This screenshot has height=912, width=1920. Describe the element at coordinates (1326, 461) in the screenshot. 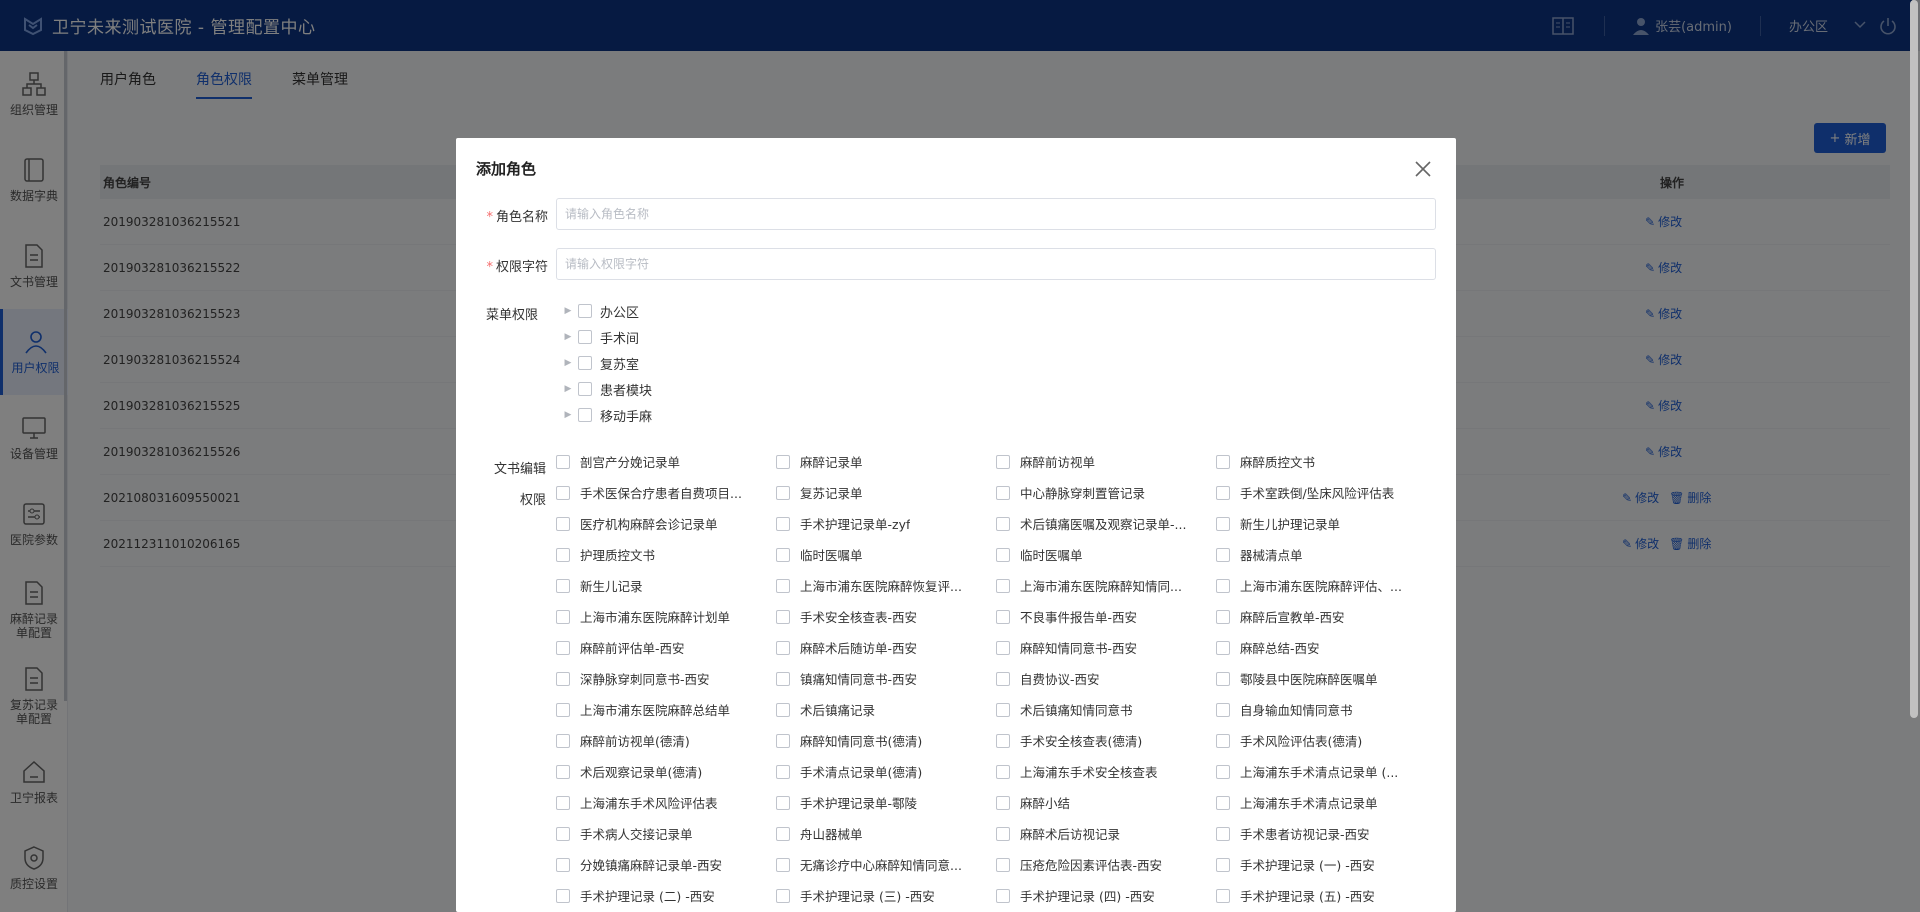

I see `doc-checkbox-item: 麻醉质控文书` at that location.